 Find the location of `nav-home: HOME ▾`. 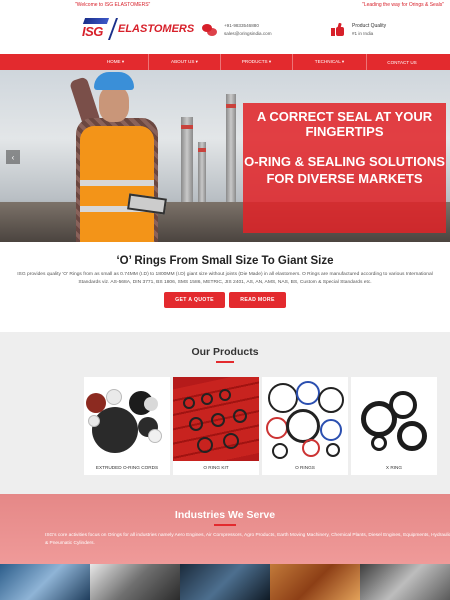

nav-home: HOME ▾ is located at coordinates (116, 62).